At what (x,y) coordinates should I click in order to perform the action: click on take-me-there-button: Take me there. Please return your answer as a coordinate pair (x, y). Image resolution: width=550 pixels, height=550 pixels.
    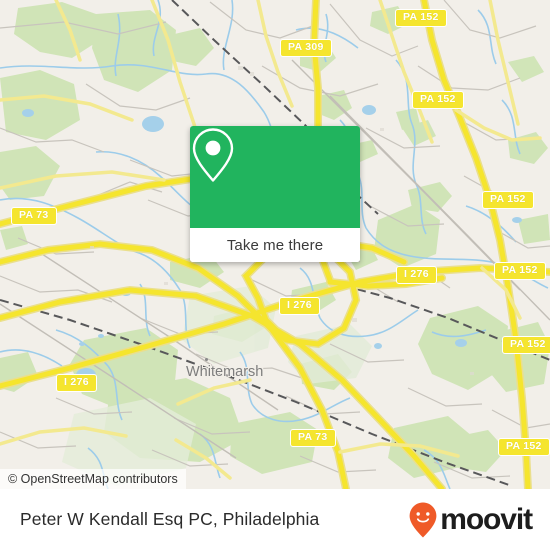
    Looking at the image, I should click on (275, 245).